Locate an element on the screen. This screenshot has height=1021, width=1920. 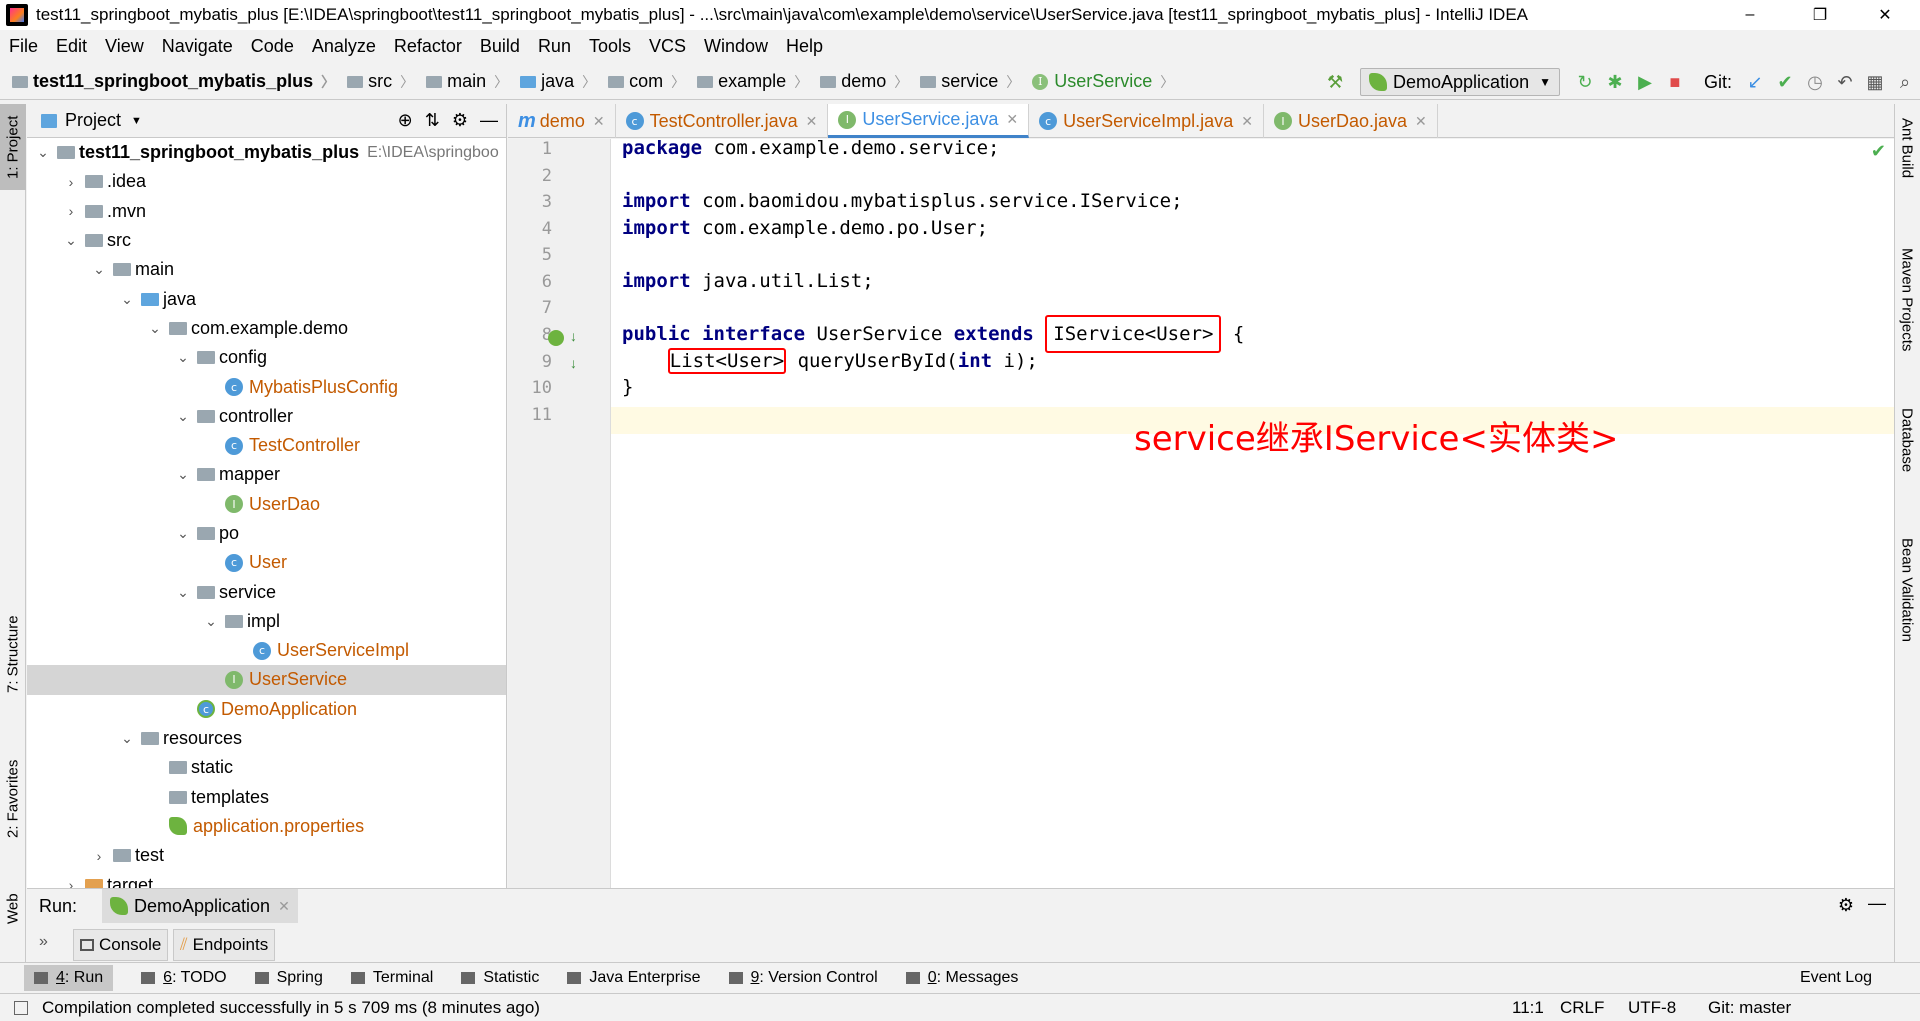
tree-item: ⌄ java is located at coordinates (266, 298).